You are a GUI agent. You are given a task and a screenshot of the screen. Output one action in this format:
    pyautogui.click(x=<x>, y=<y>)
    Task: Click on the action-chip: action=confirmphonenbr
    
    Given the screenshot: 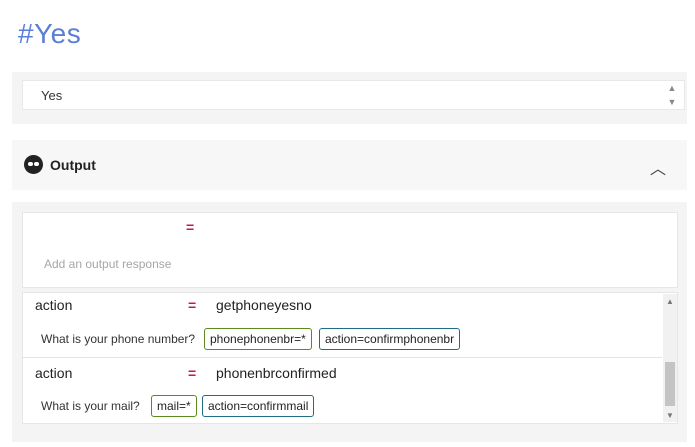 What is the action you would take?
    pyautogui.click(x=390, y=339)
    